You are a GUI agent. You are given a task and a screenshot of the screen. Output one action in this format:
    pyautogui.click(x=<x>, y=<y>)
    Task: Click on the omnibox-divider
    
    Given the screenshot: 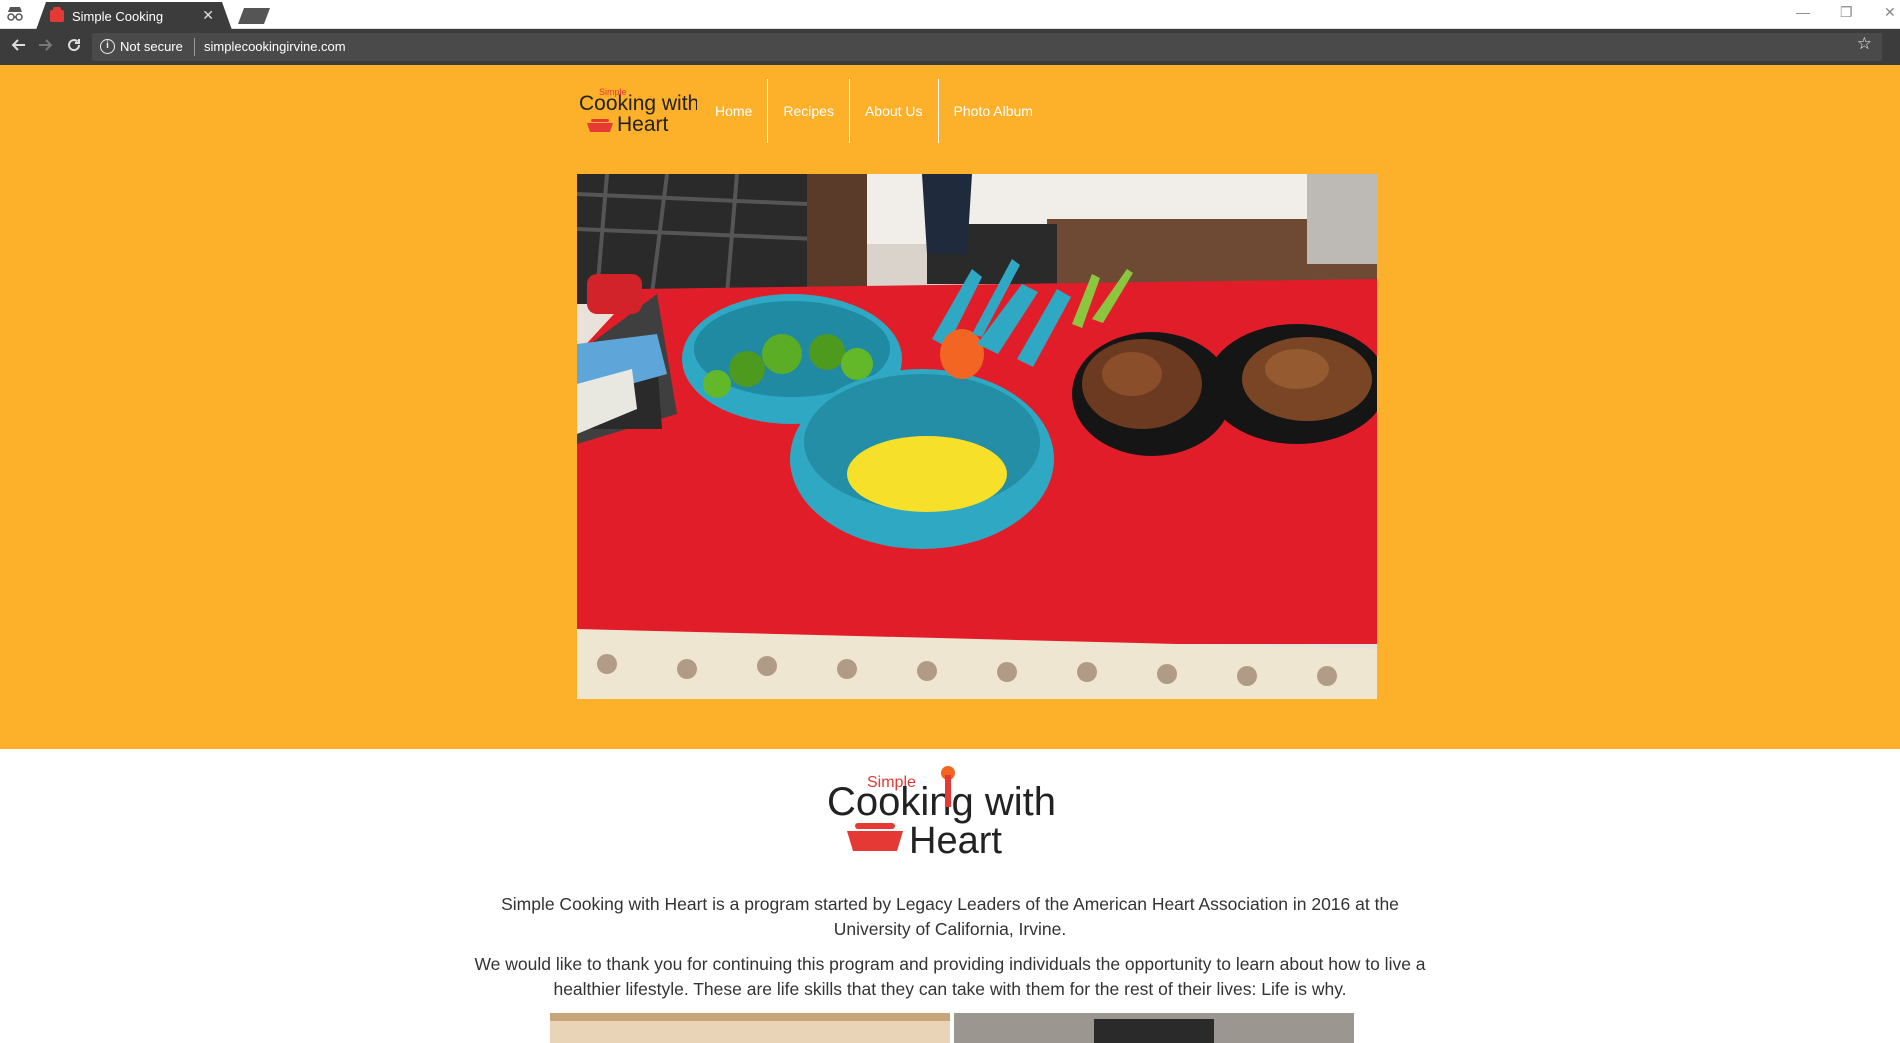 What is the action you would take?
    pyautogui.click(x=194, y=47)
    